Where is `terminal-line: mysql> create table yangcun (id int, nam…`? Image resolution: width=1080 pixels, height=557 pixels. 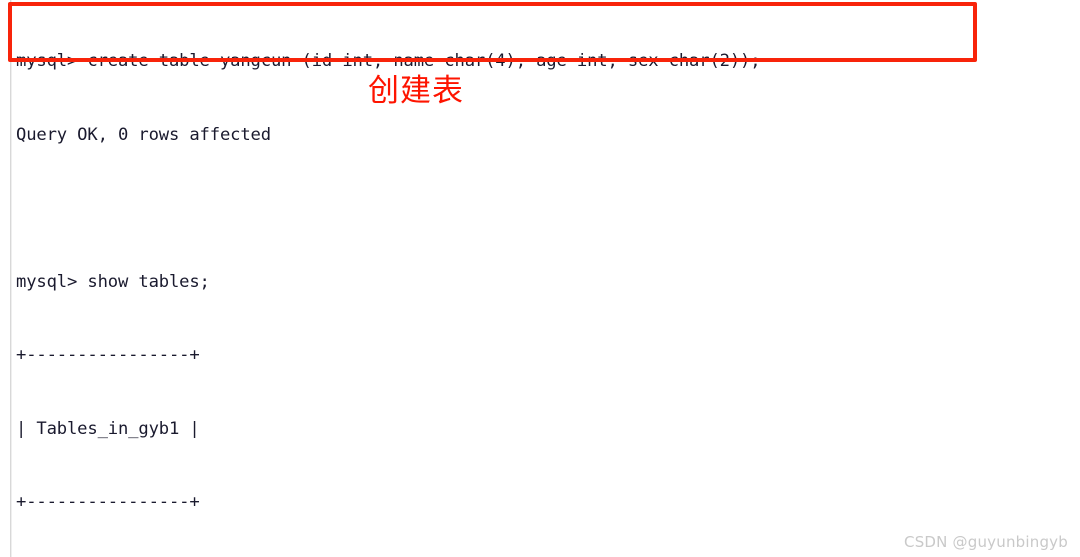 terminal-line: mysql> create table yangcun (id int, nam… is located at coordinates (388, 61).